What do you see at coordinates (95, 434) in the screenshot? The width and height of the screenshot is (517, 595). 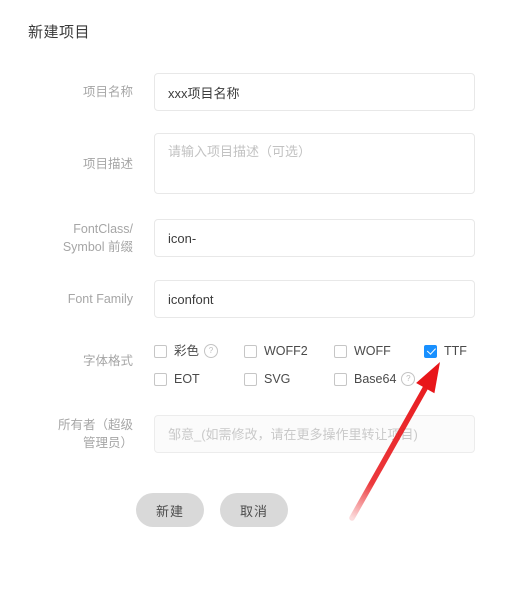 I see `label-owner: 所有者（超级 管理员）` at bounding box center [95, 434].